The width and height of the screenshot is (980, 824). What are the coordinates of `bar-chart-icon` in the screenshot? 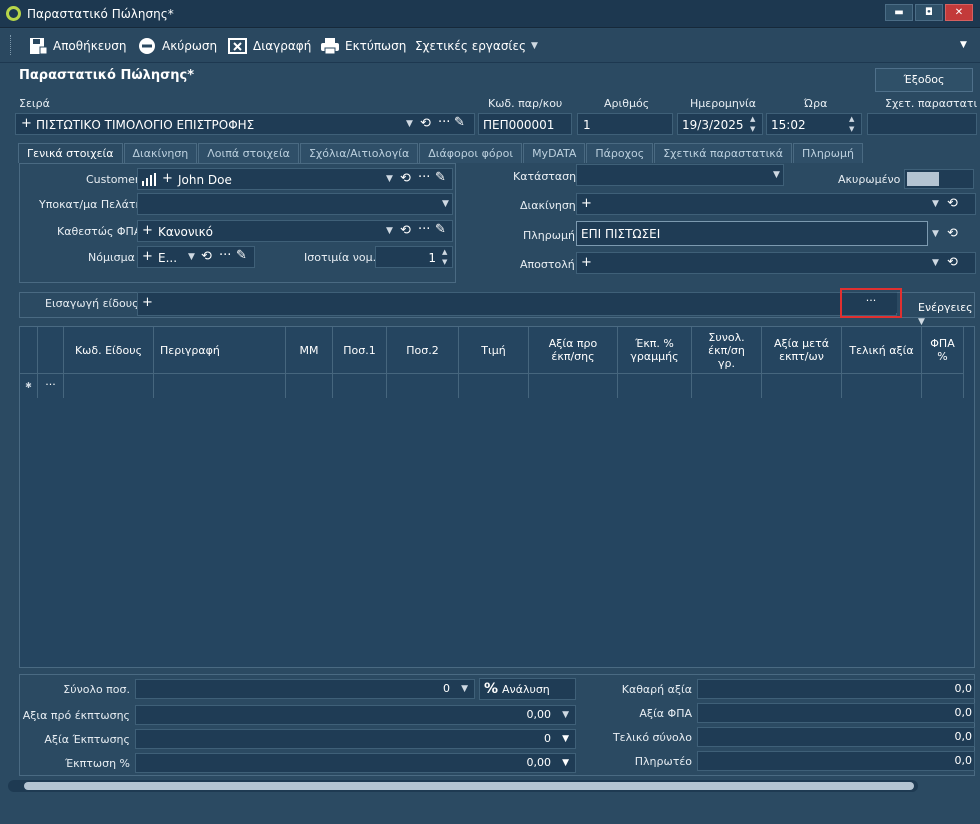 It's located at (149, 179).